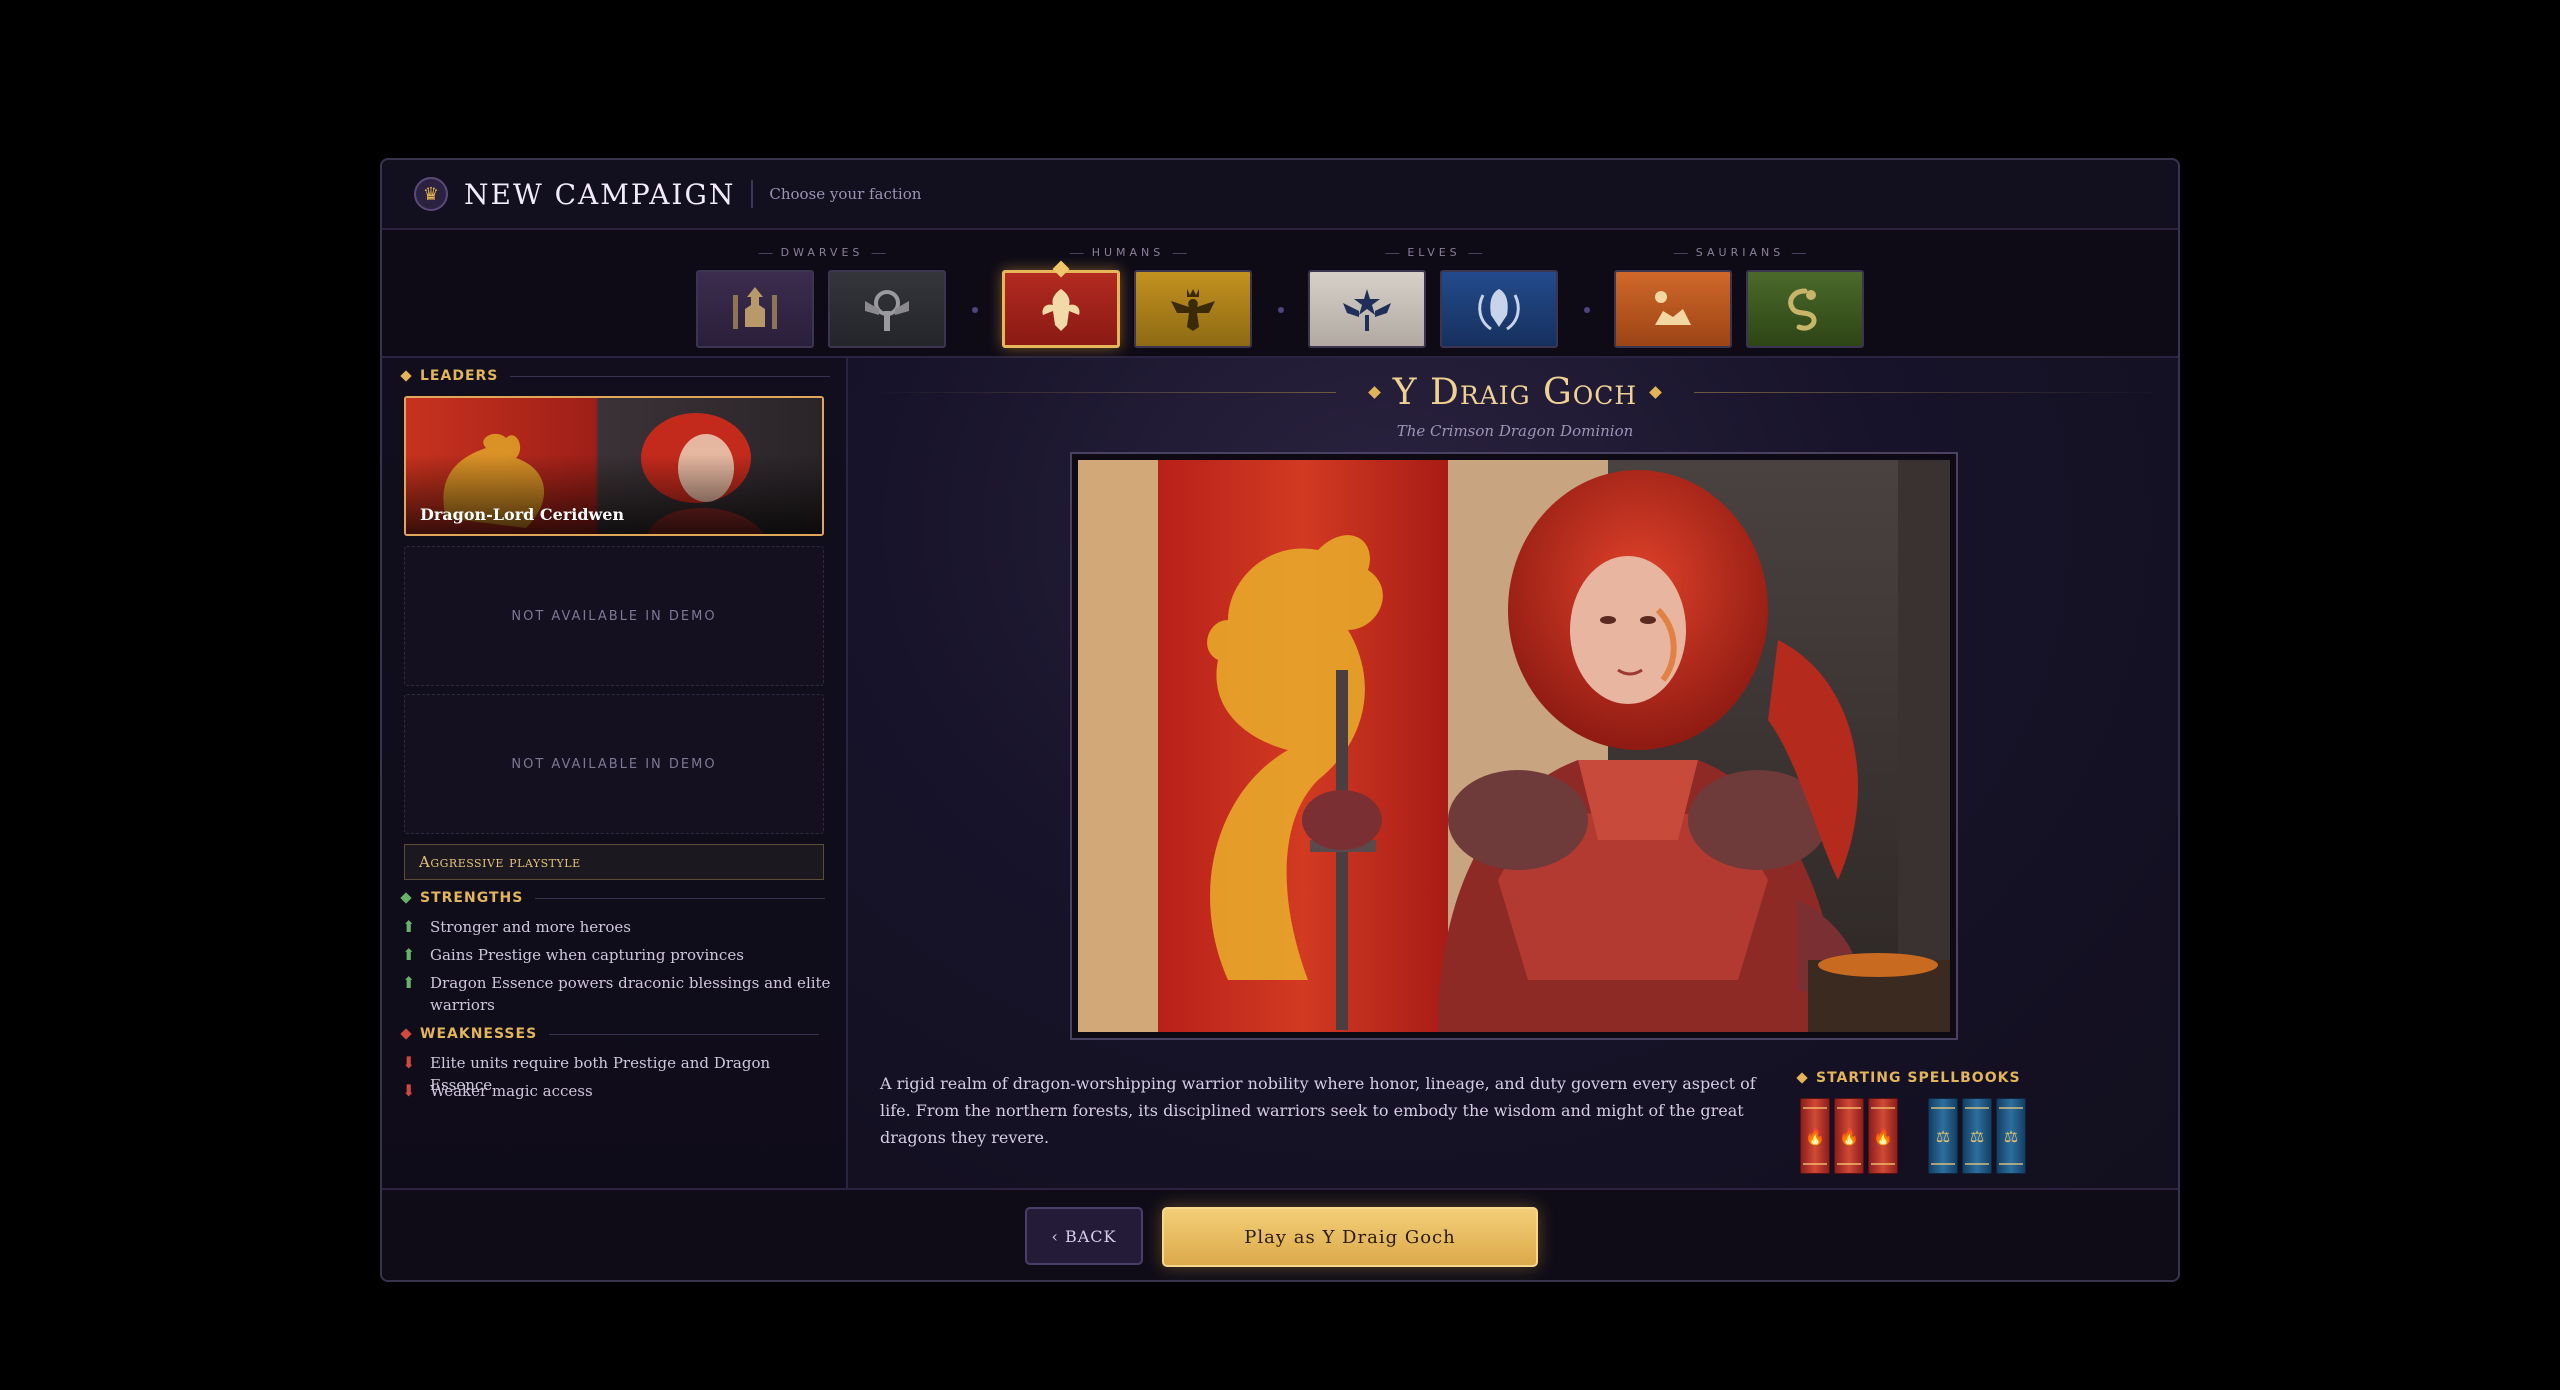 The width and height of the screenshot is (2560, 1390). I want to click on header-divider, so click(752, 194).